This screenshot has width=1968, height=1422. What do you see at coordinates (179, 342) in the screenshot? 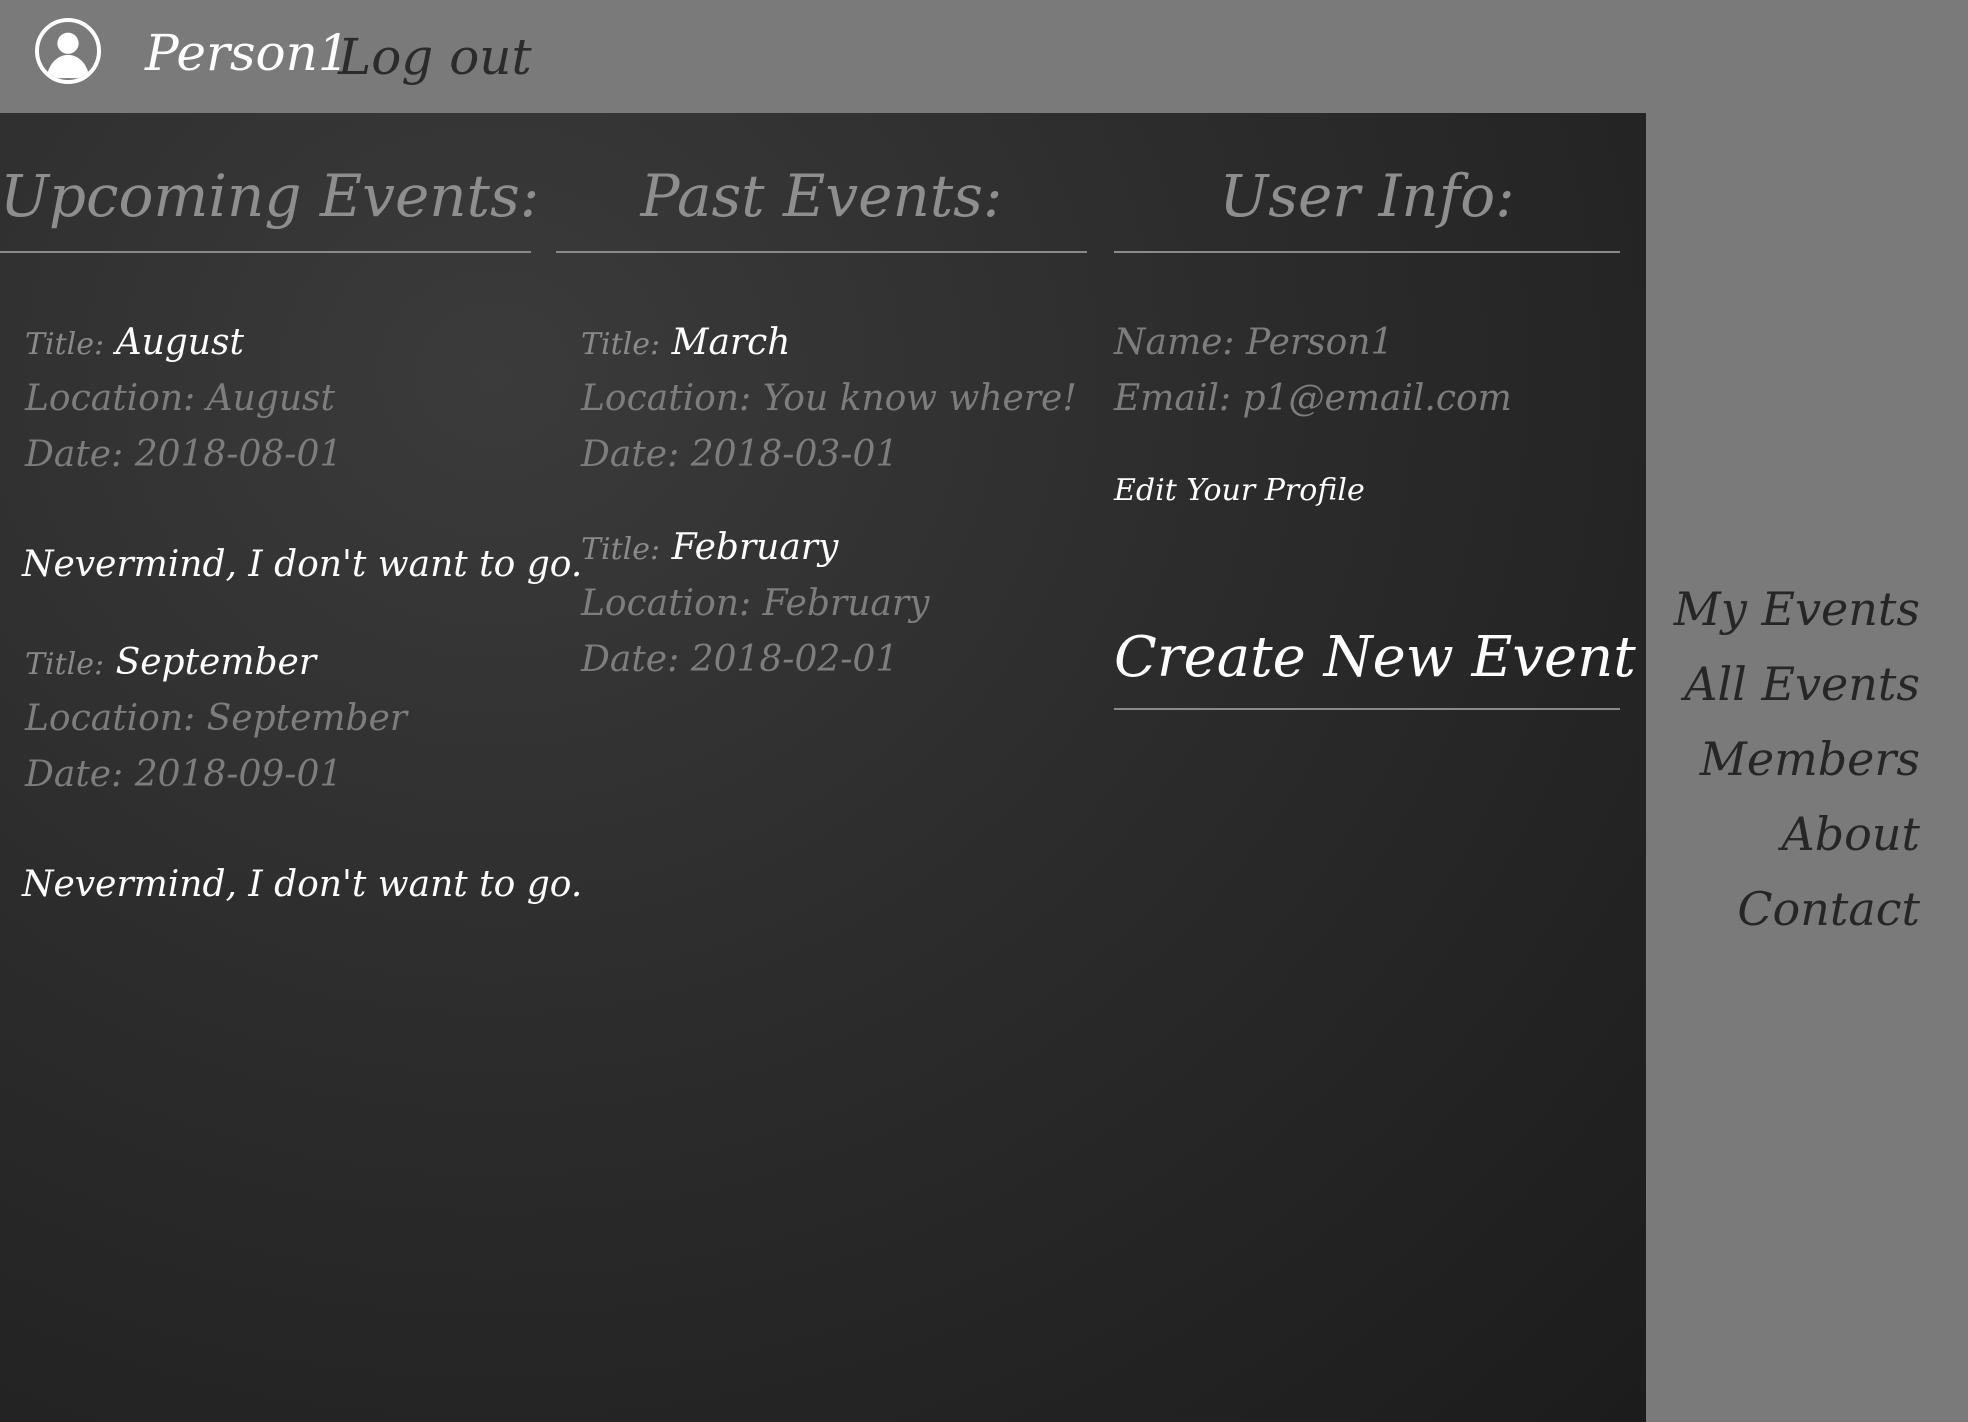
I see `event-title: August` at bounding box center [179, 342].